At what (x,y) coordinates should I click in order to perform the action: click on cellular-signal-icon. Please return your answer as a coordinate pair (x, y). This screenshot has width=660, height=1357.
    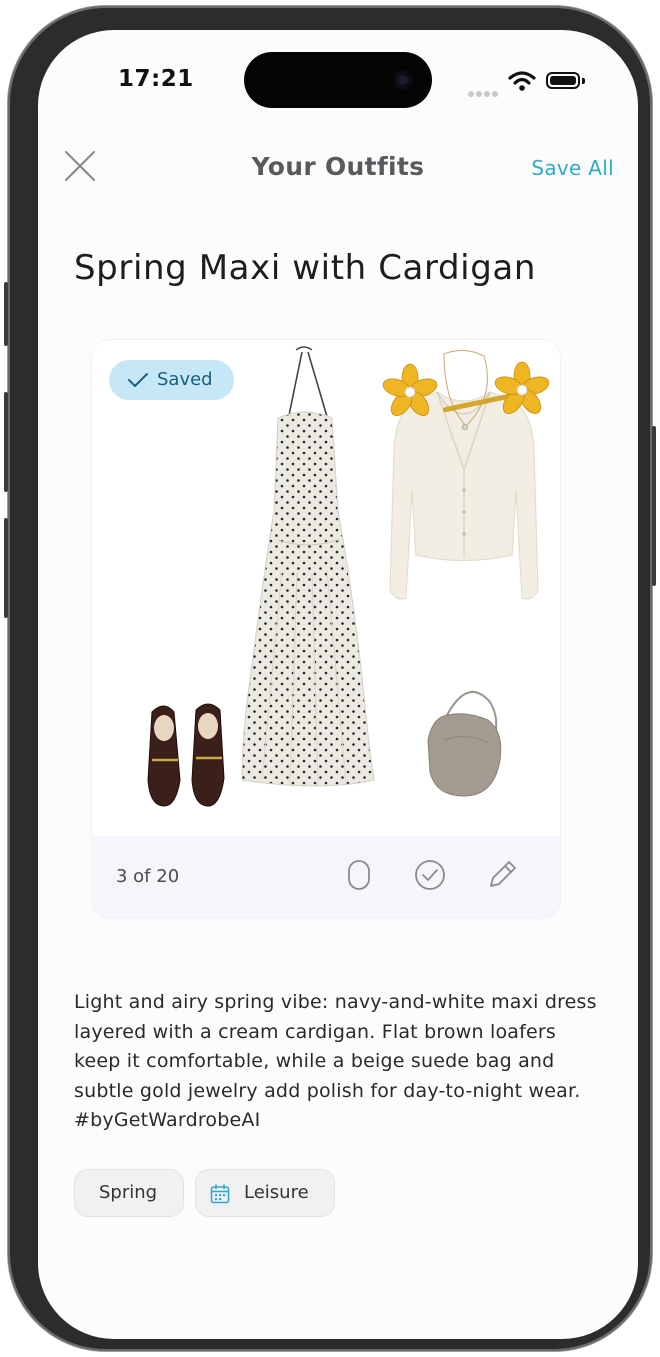
    Looking at the image, I should click on (484, 91).